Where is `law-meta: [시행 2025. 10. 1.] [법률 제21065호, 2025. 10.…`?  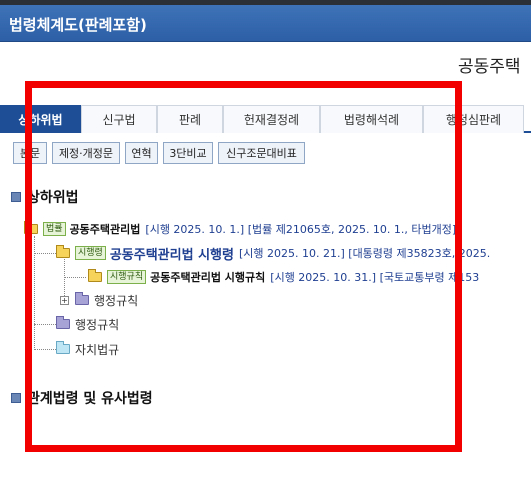
law-meta: [시행 2025. 10. 1.] [법률 제21065호, 2025. 10.… is located at coordinates (301, 229).